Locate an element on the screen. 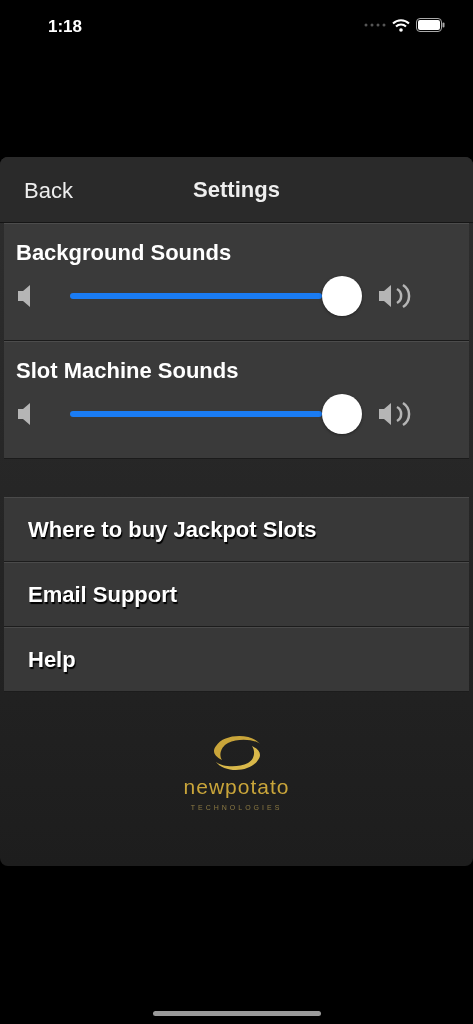 The width and height of the screenshot is (473, 1024). back-button: Back is located at coordinates (48, 189).